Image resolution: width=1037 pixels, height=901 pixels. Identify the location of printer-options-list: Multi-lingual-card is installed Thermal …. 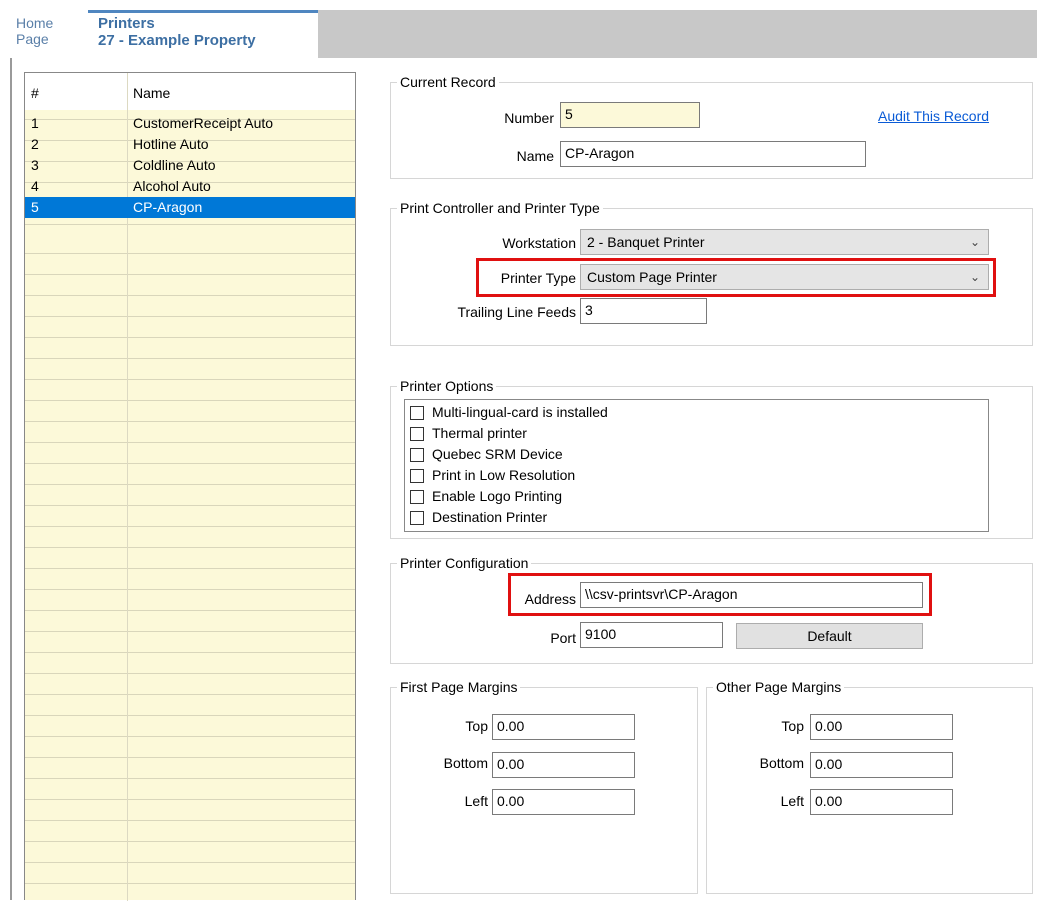
(696, 465).